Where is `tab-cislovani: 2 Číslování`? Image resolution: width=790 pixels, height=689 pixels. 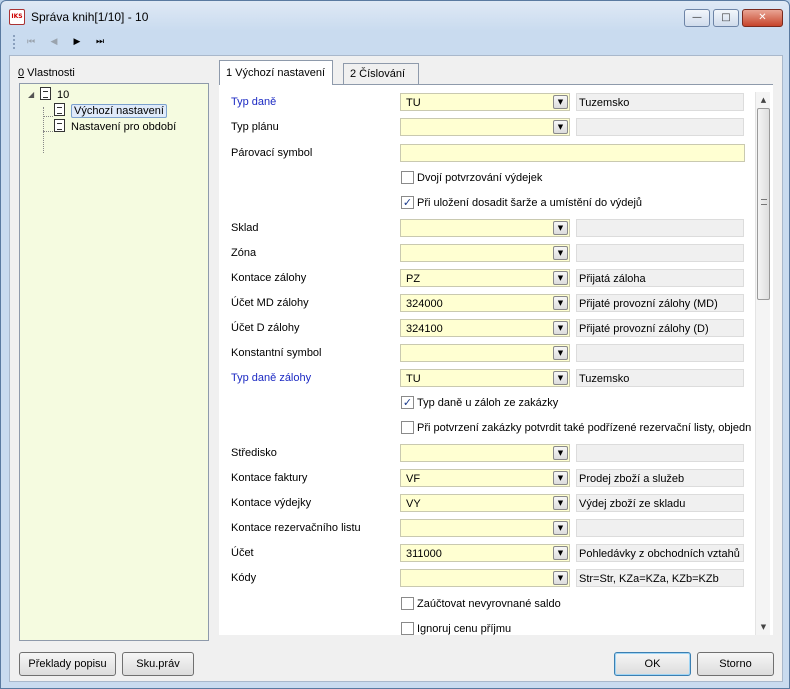
tab-cislovani: 2 Číslování is located at coordinates (381, 73).